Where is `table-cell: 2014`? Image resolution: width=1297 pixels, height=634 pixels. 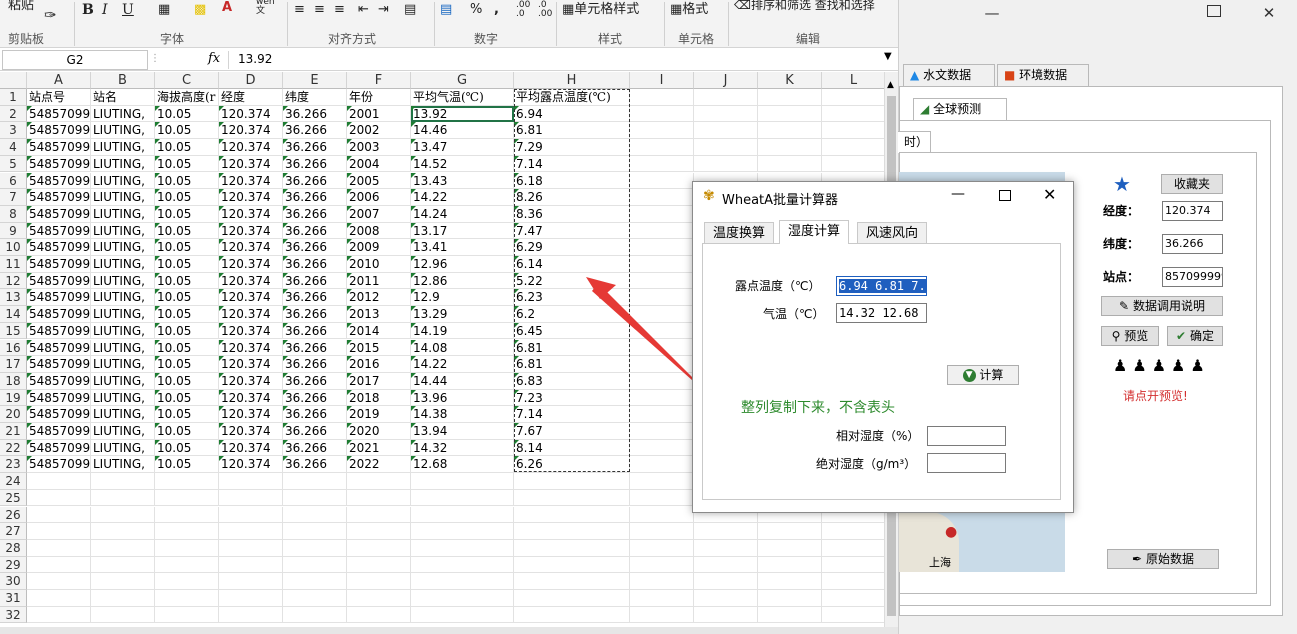
table-cell: 2014 is located at coordinates (379, 331).